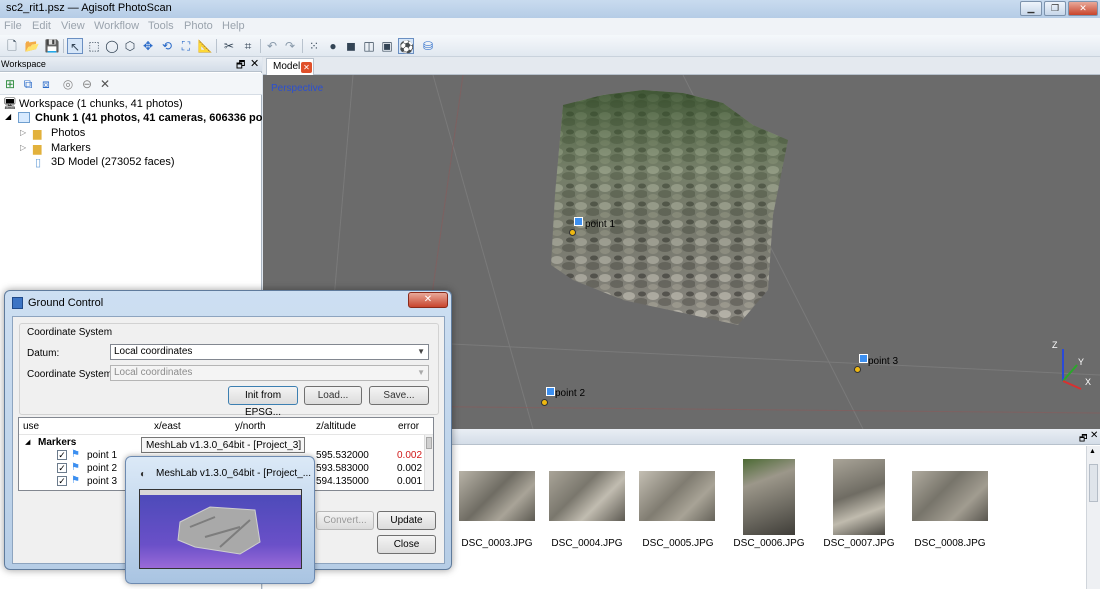 The height and width of the screenshot is (589, 1100). What do you see at coordinates (1083, 439) in the screenshot?
I see `float-icon: 🗗` at bounding box center [1083, 439].